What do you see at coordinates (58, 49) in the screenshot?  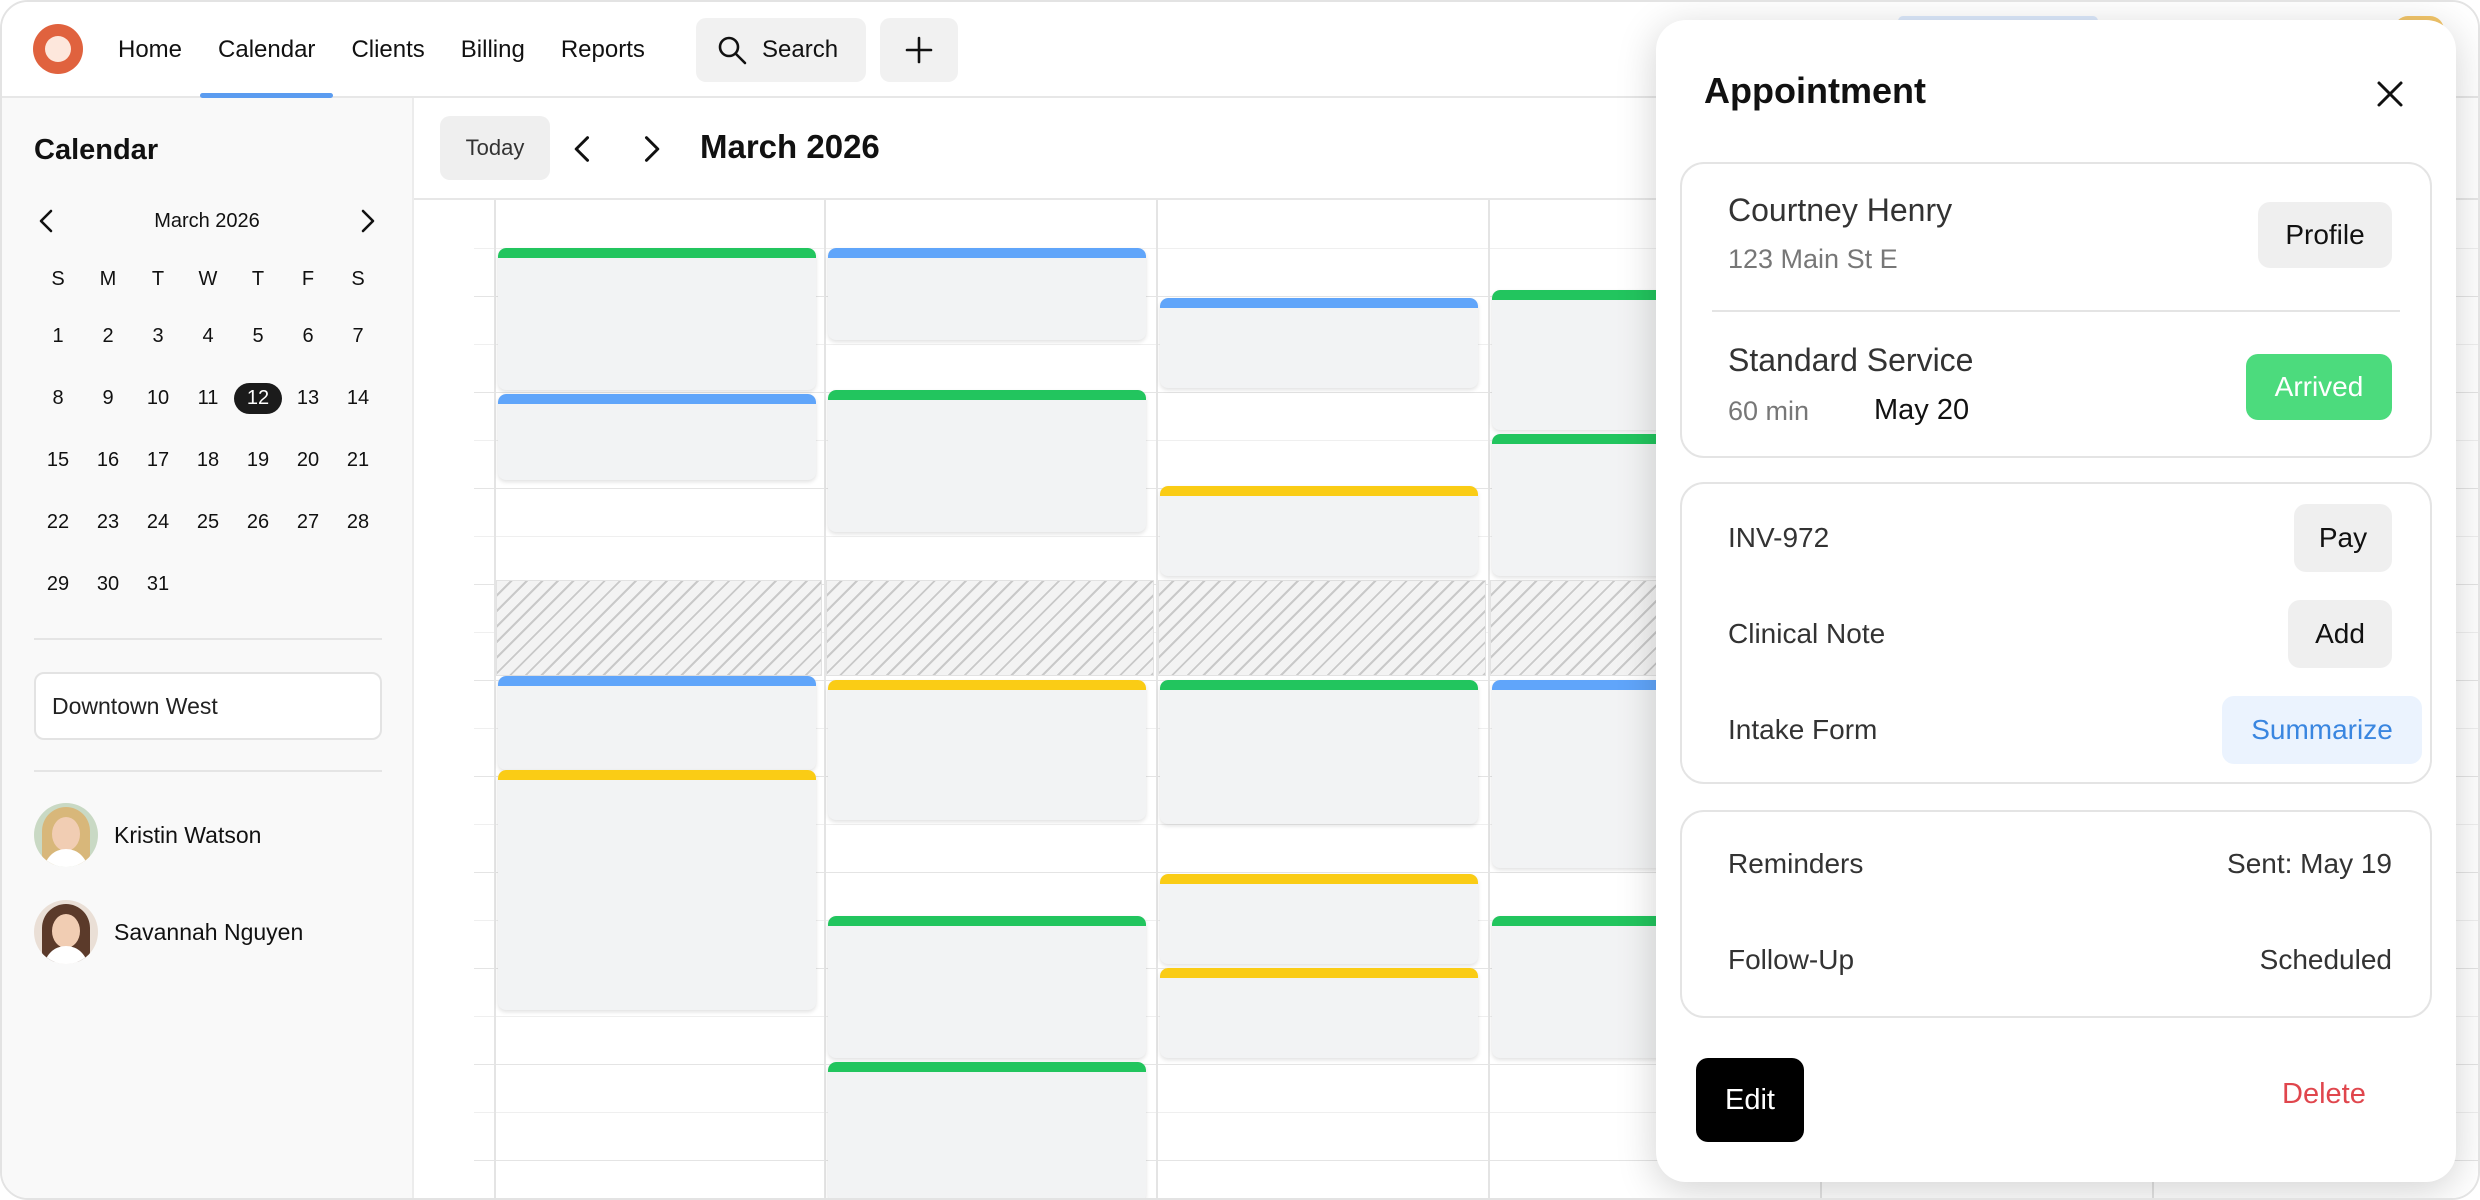 I see `app-logo` at bounding box center [58, 49].